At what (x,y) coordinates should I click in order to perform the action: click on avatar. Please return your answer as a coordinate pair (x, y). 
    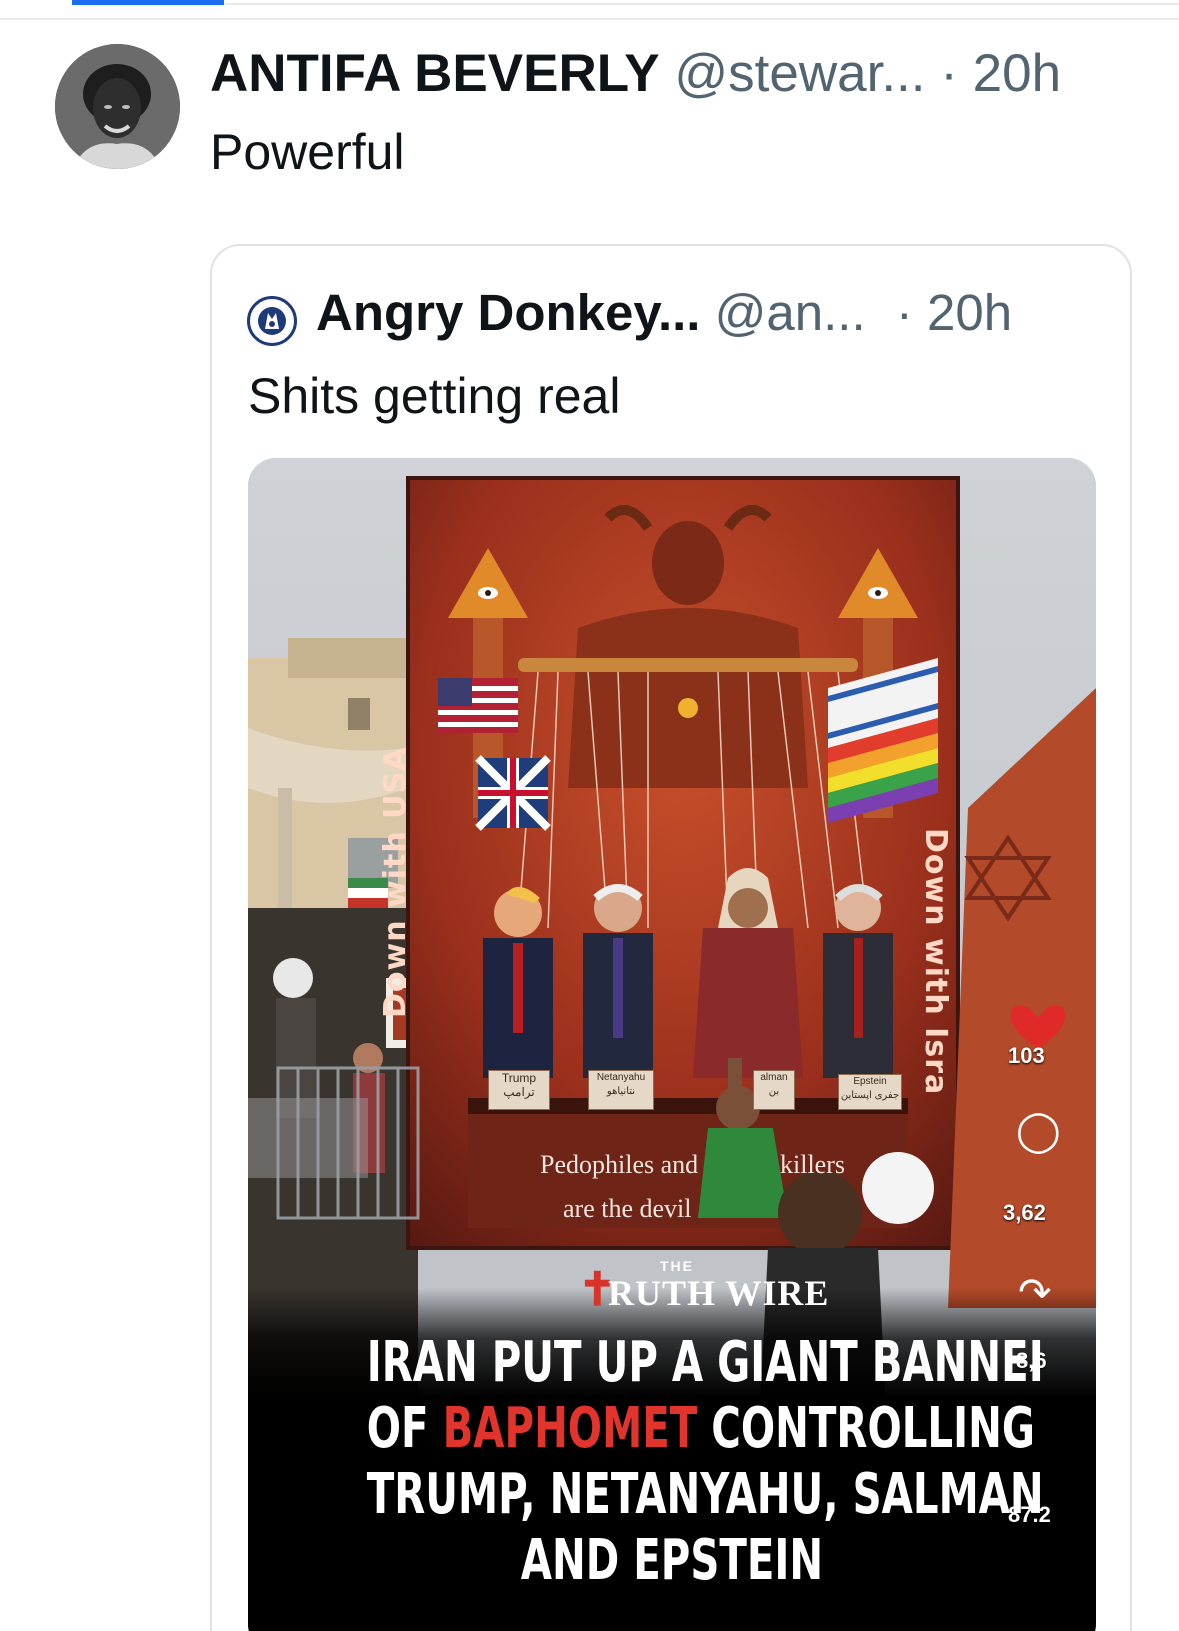
    Looking at the image, I should click on (117, 106).